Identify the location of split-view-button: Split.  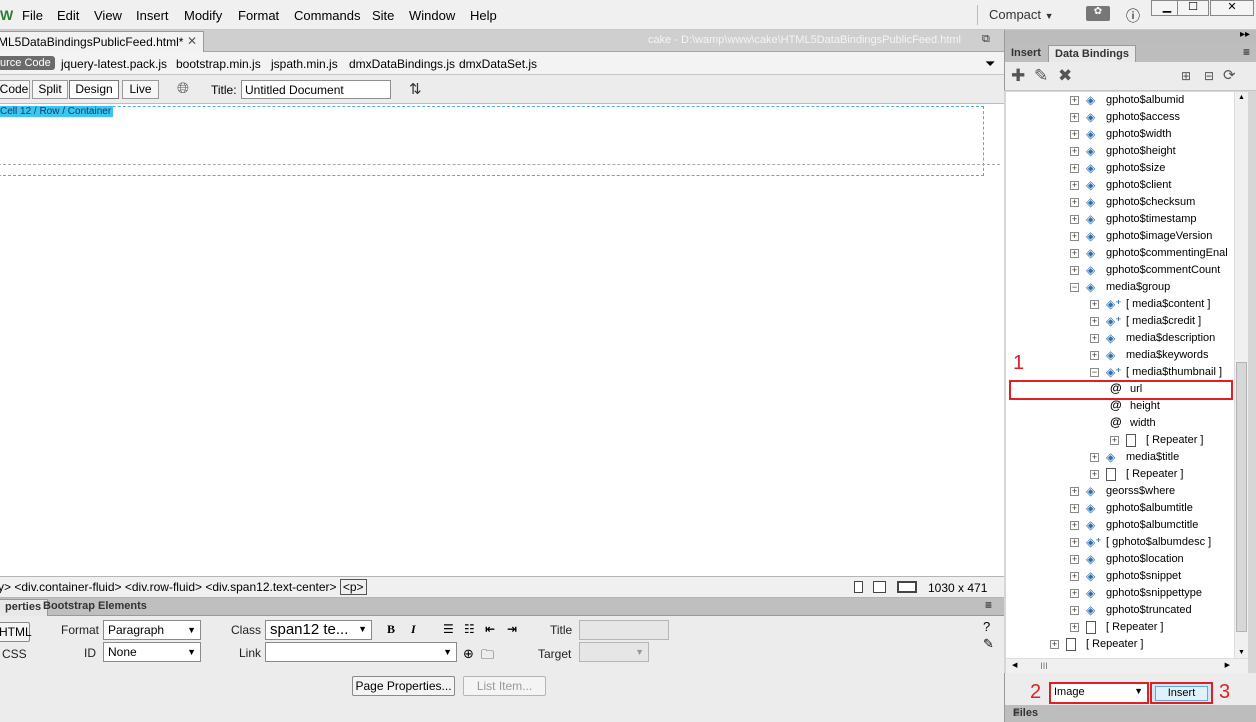
(50, 89).